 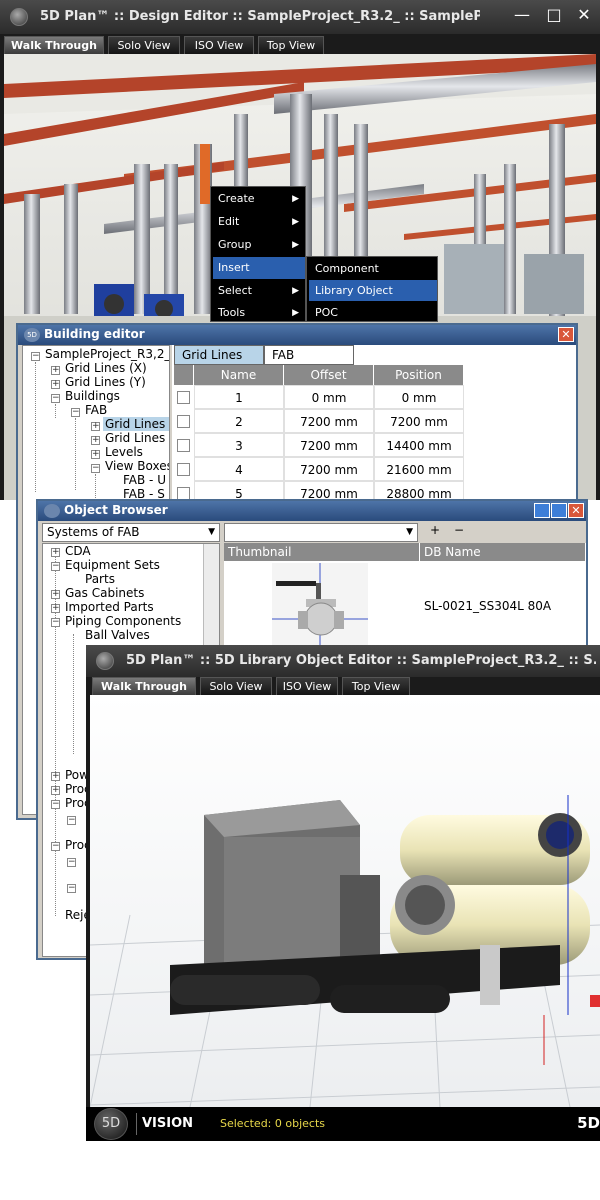 I want to click on app-logo-icon, so click(x=19, y=17).